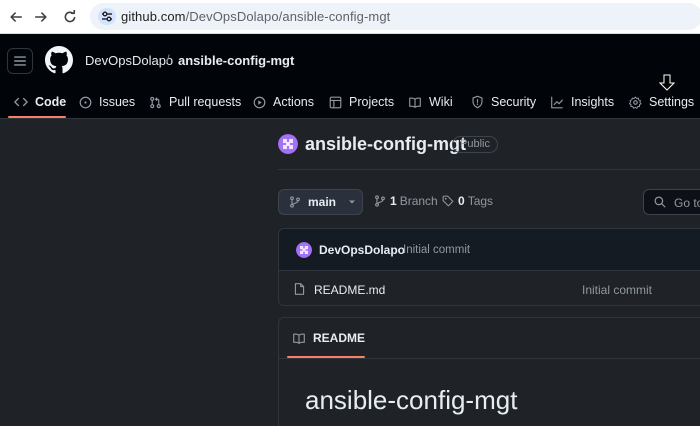  Describe the element at coordinates (557, 102) in the screenshot. I see `graph-icon` at that location.